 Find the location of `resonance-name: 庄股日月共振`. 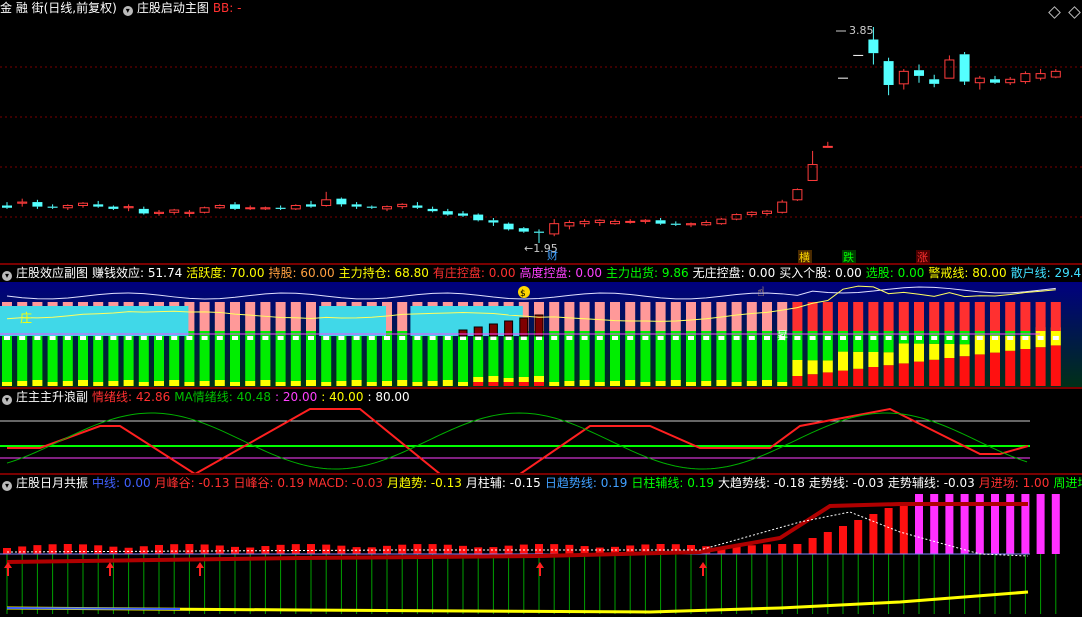

resonance-name: 庄股日月共振 is located at coordinates (52, 483).